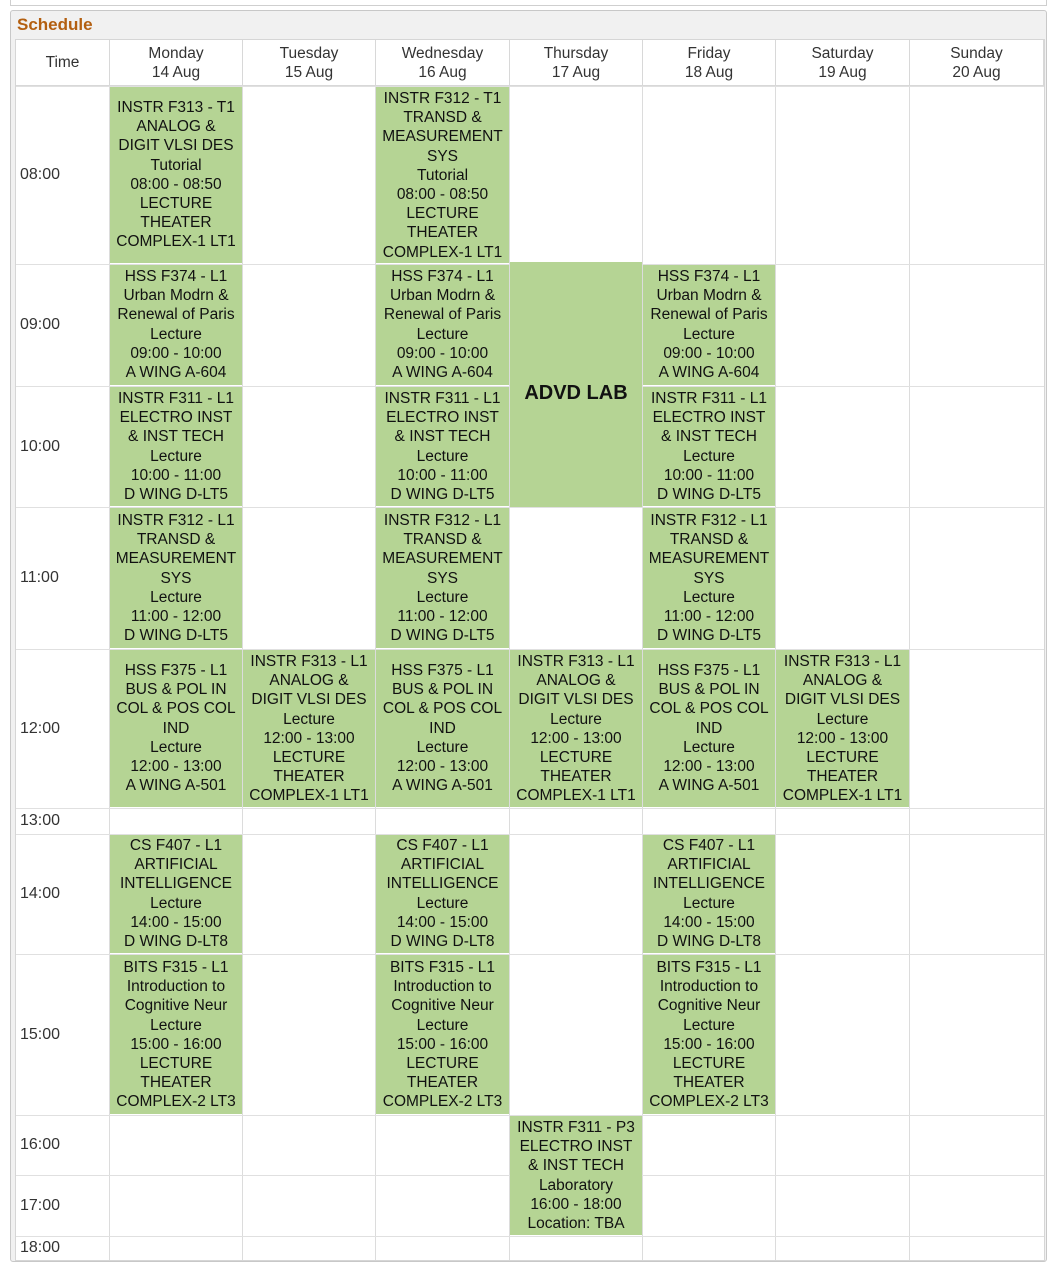 The image size is (1052, 1264). I want to click on header-day-friday: Friday 18 Aug, so click(709, 63).